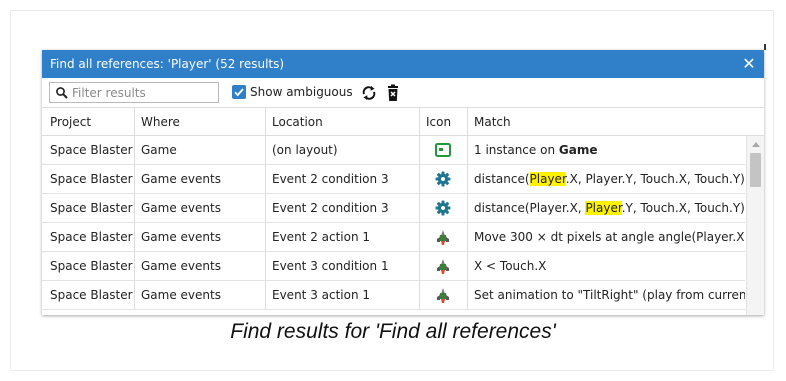 This screenshot has height=381, width=786. I want to click on column-header-icon: Icon, so click(443, 121).